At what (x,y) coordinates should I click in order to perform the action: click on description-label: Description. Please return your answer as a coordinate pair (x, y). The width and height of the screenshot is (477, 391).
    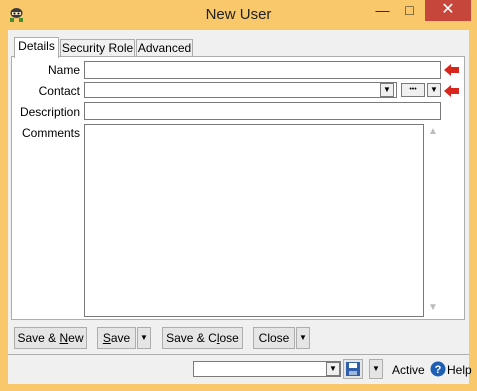
    Looking at the image, I should click on (49, 112).